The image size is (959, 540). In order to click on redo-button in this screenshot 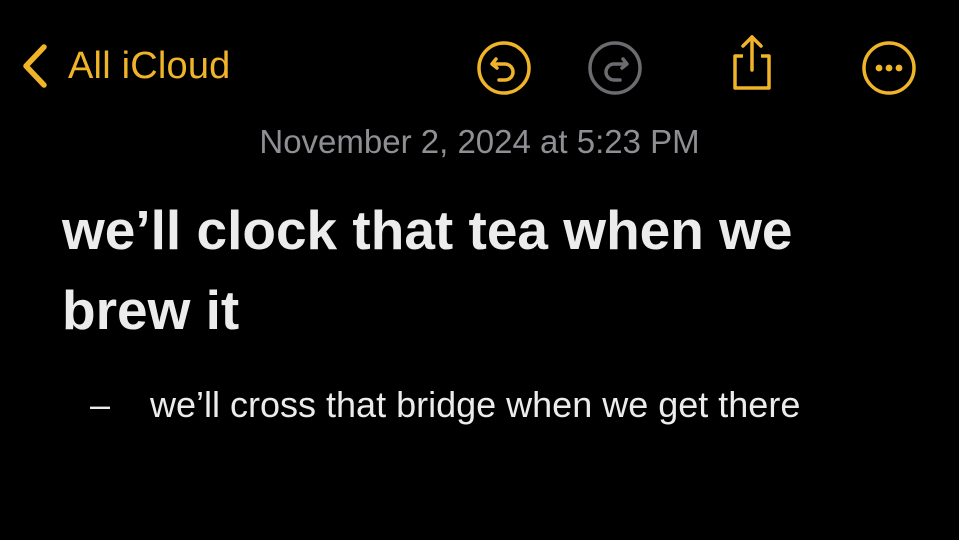, I will do `click(615, 68)`.